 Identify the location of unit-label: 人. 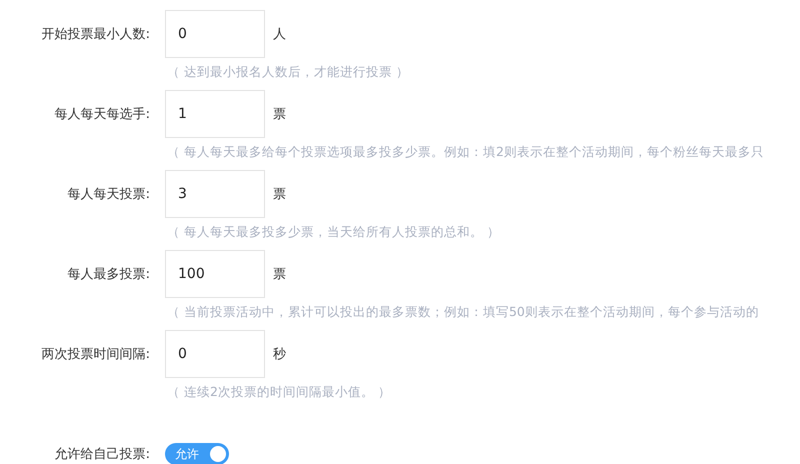
(279, 34).